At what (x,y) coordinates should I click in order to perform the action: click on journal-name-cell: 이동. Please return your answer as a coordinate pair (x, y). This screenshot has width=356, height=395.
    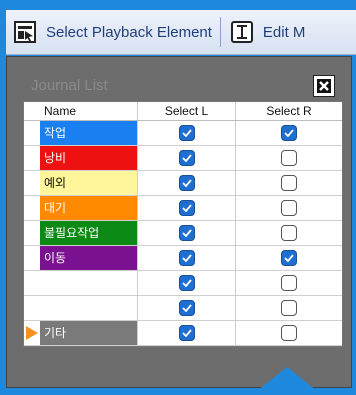
    Looking at the image, I should click on (89, 258).